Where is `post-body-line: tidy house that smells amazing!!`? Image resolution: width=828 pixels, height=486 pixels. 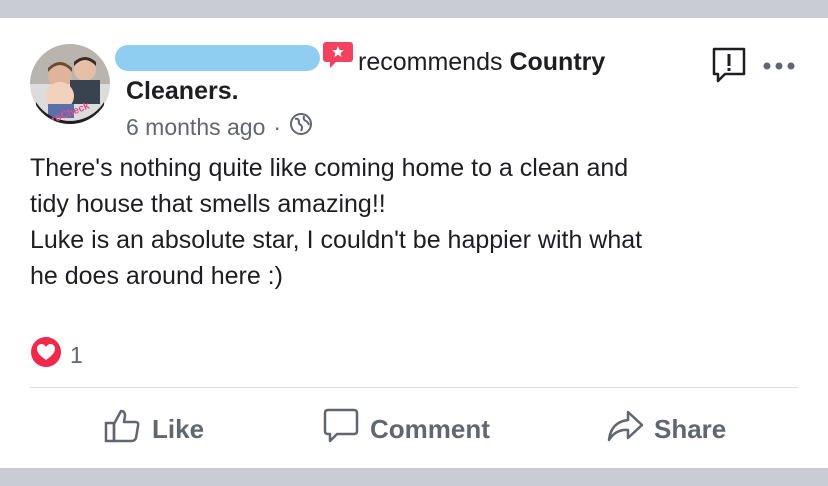
post-body-line: tidy house that smells amazing!! is located at coordinates (208, 204).